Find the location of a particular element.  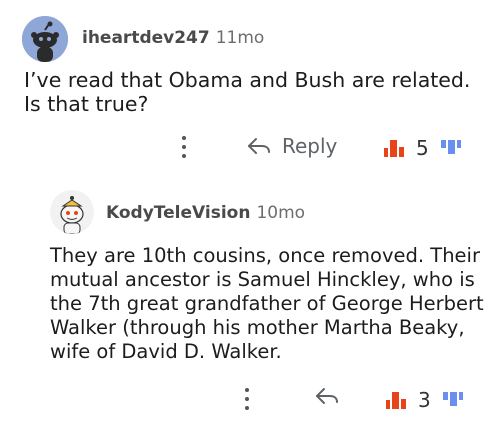

reply-label: Reply is located at coordinates (310, 146).